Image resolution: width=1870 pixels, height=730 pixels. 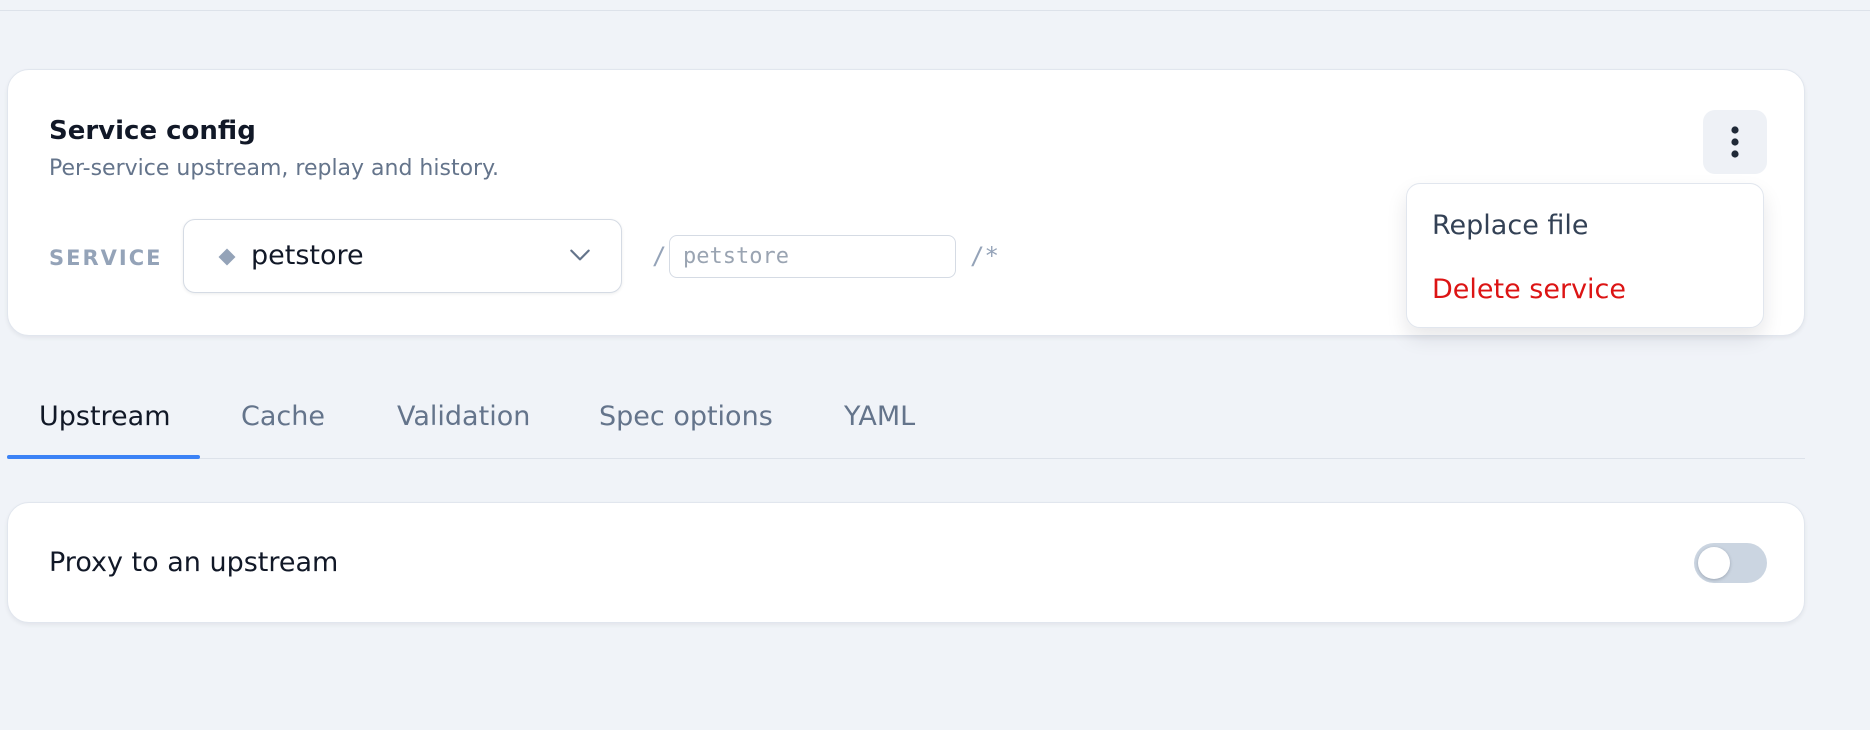 What do you see at coordinates (227, 257) in the screenshot?
I see `diamond-icon` at bounding box center [227, 257].